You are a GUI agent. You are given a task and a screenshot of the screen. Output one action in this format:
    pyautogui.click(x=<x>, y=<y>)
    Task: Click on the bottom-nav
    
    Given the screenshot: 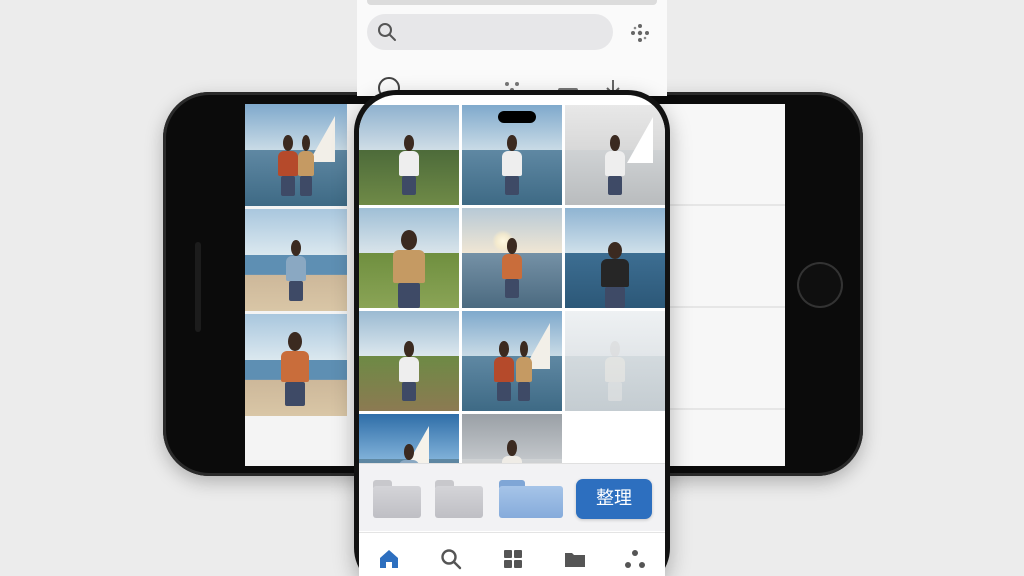 What is the action you would take?
    pyautogui.click(x=512, y=554)
    